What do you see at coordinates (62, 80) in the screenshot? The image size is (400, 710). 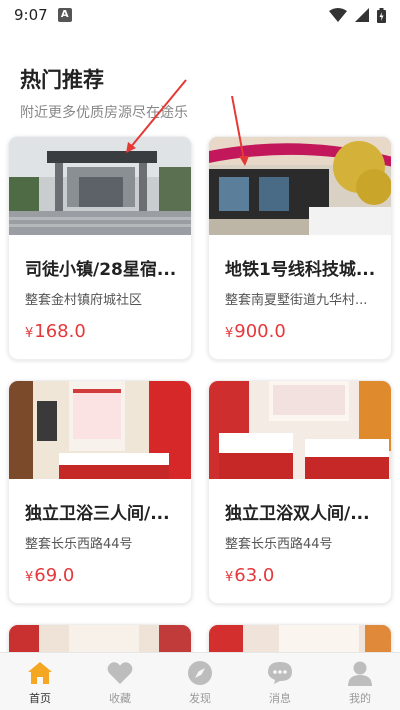 I see `section-title: 热门推荐` at bounding box center [62, 80].